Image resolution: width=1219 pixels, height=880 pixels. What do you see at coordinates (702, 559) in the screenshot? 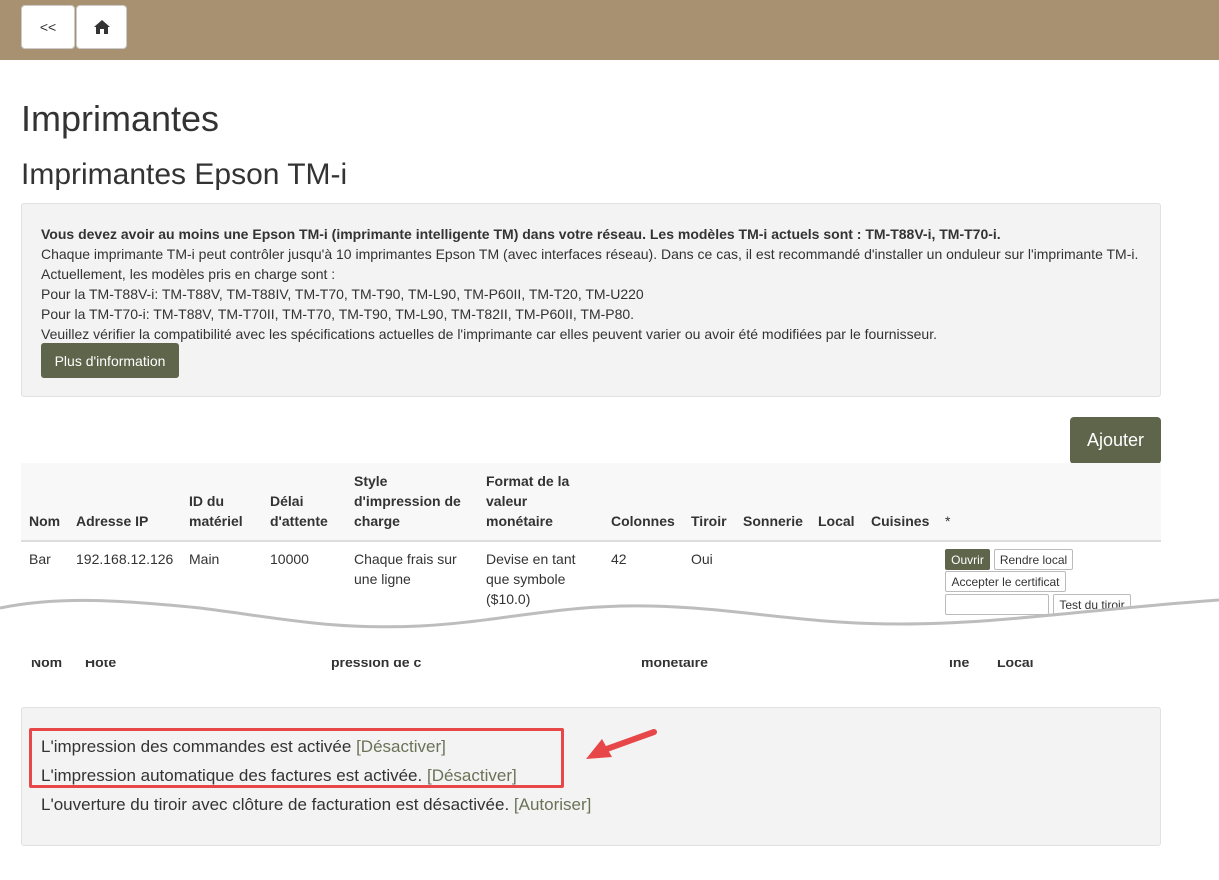
I see `cell-drawer: Oui` at bounding box center [702, 559].